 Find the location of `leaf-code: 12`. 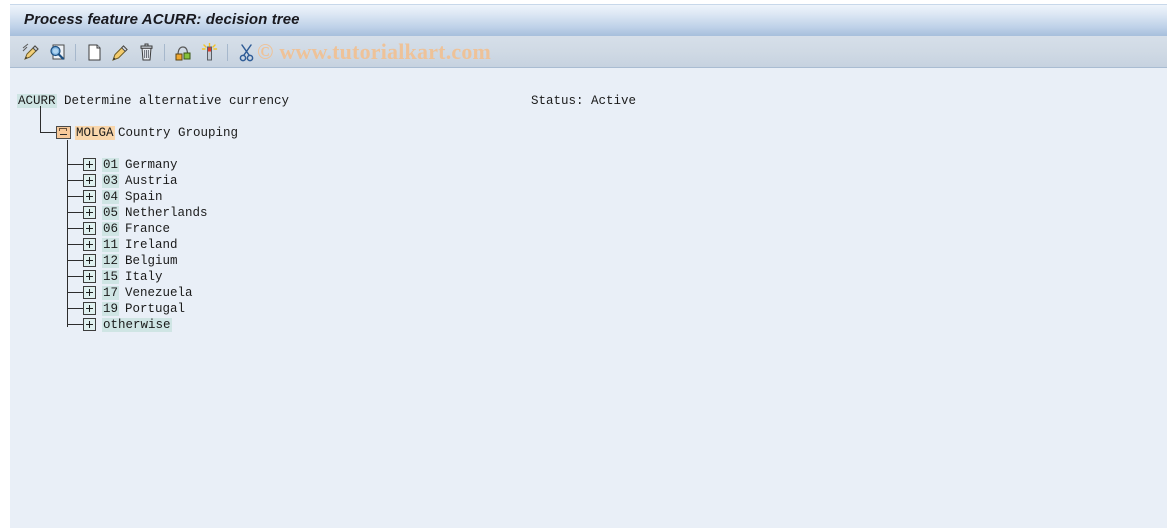

leaf-code: 12 is located at coordinates (111, 261).